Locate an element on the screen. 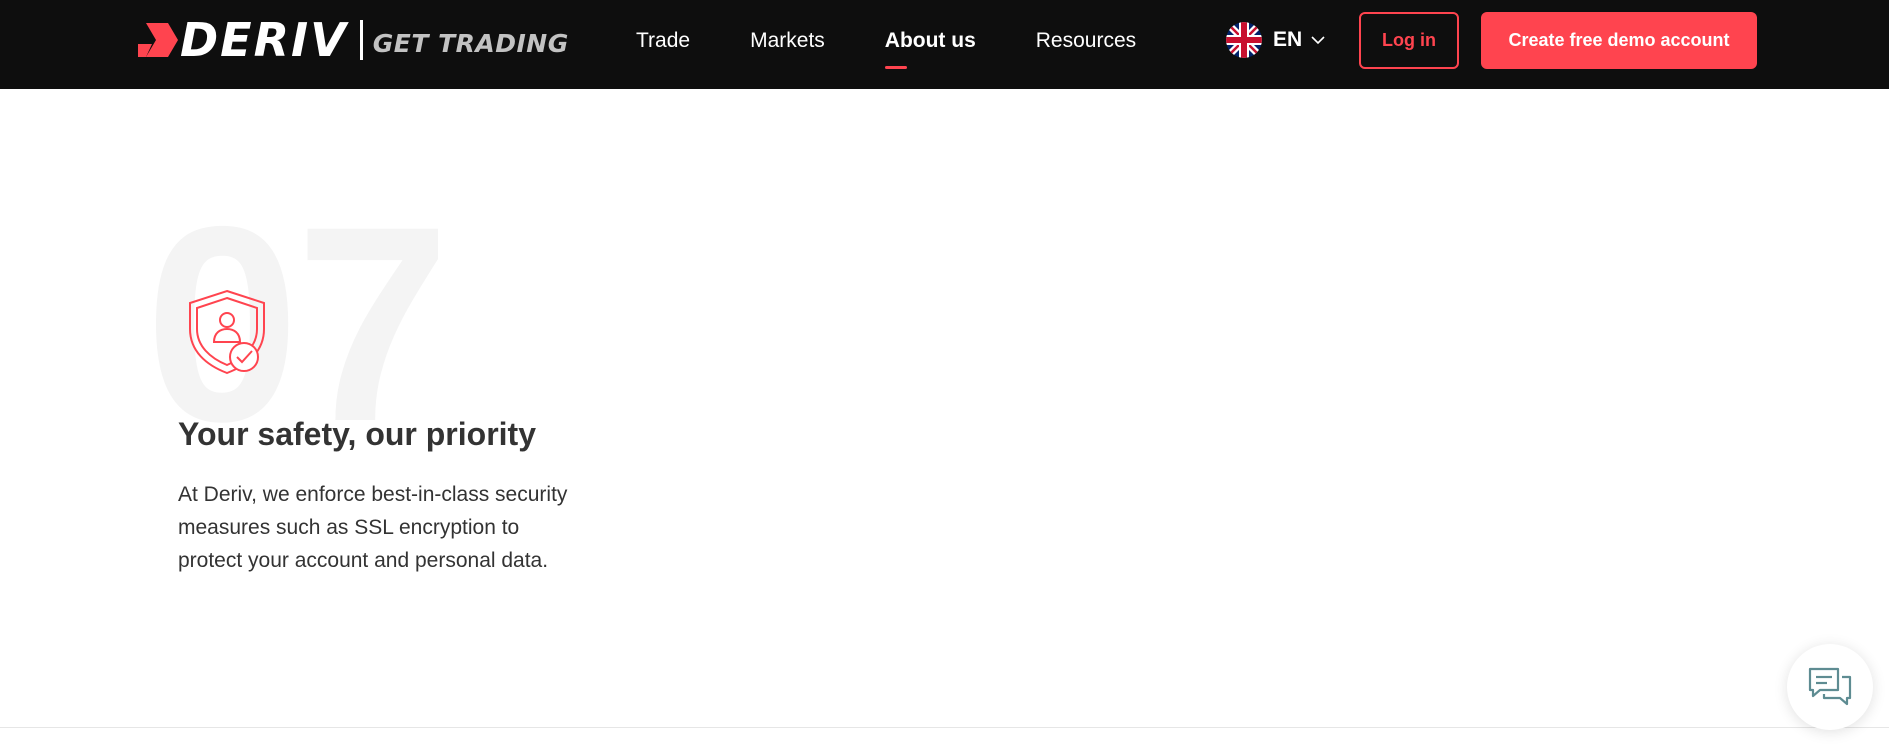 This screenshot has height=750, width=1889. feature-title: Your safety, our priority is located at coordinates (357, 434).